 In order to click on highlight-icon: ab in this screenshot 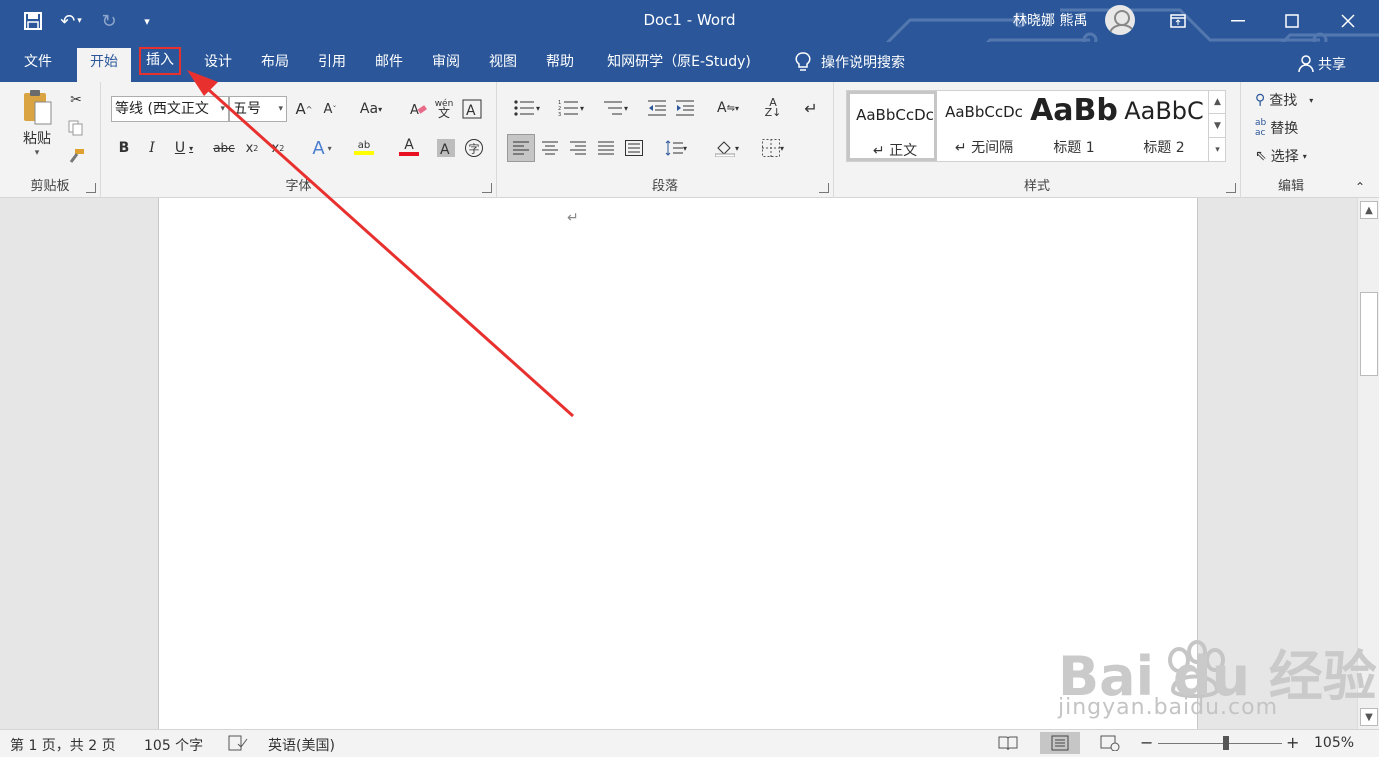, I will do `click(364, 147)`.